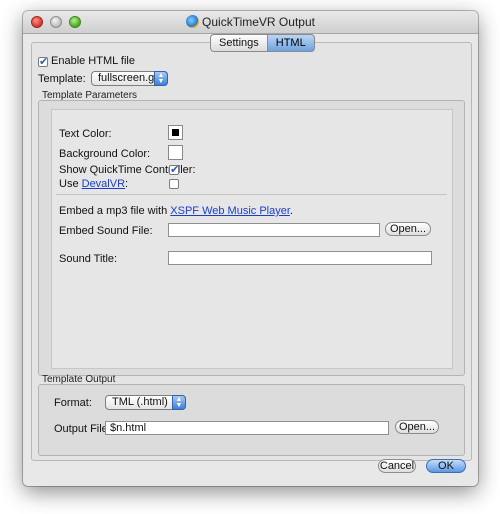  I want to click on format-popup-value: TML (.html), so click(140, 402).